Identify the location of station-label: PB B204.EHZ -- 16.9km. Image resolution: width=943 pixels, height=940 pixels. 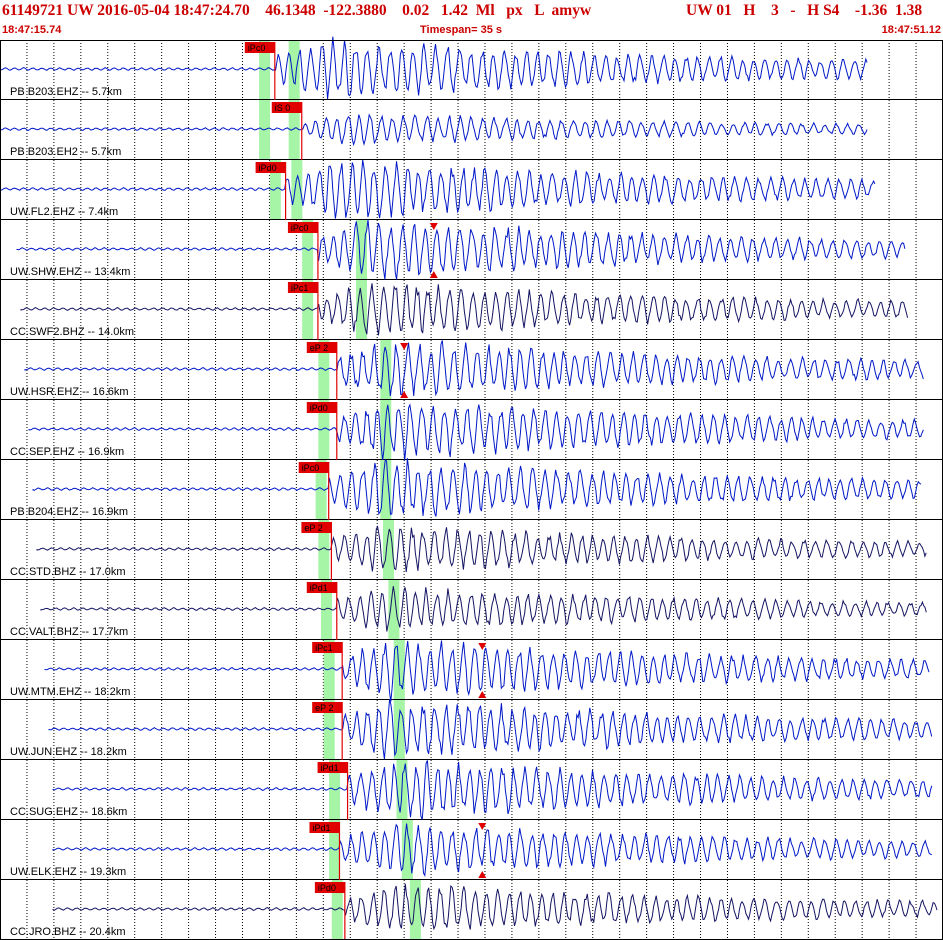
(69, 512).